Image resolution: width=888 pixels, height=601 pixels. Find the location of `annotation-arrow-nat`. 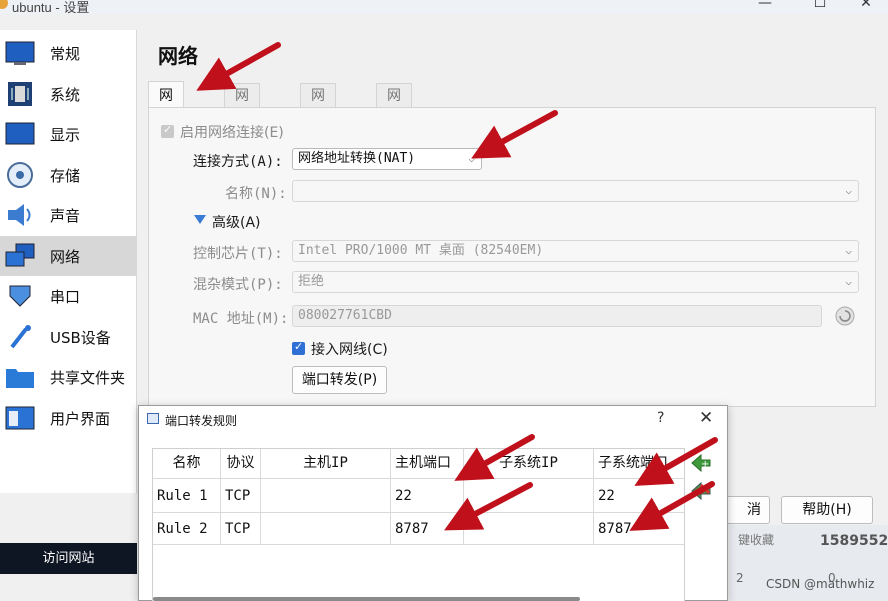

annotation-arrow-nat is located at coordinates (514, 134).